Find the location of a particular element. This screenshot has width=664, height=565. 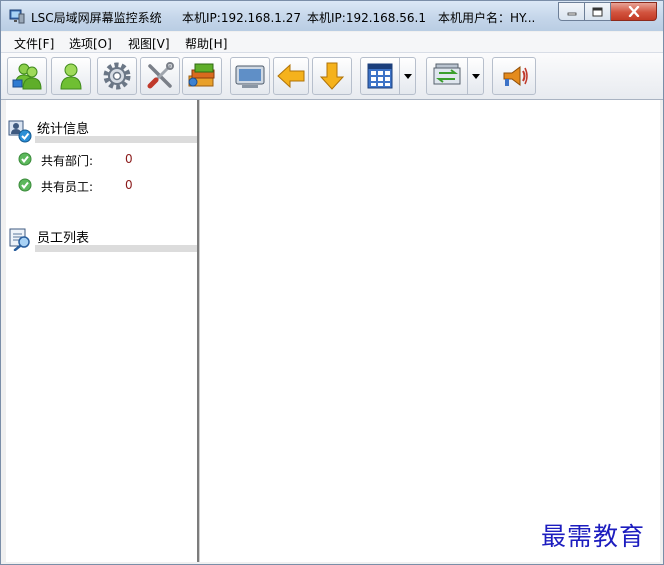

users-group-button is located at coordinates (27, 76).